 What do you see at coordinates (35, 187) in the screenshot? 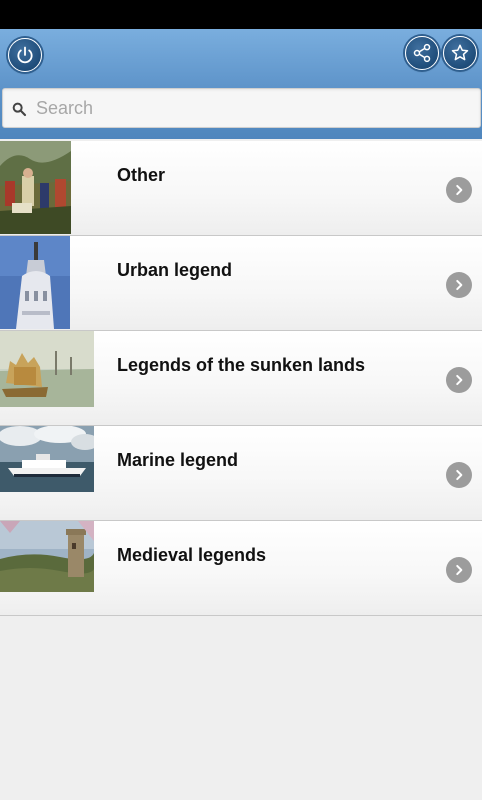
I see `thumbnail-painting` at bounding box center [35, 187].